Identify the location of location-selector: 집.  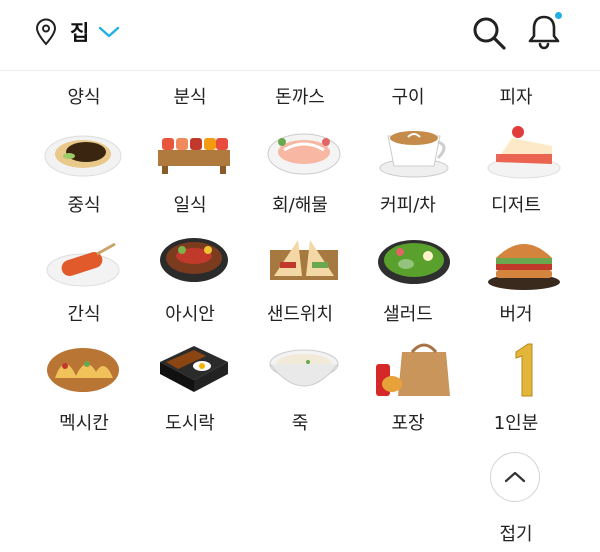
(77, 32).